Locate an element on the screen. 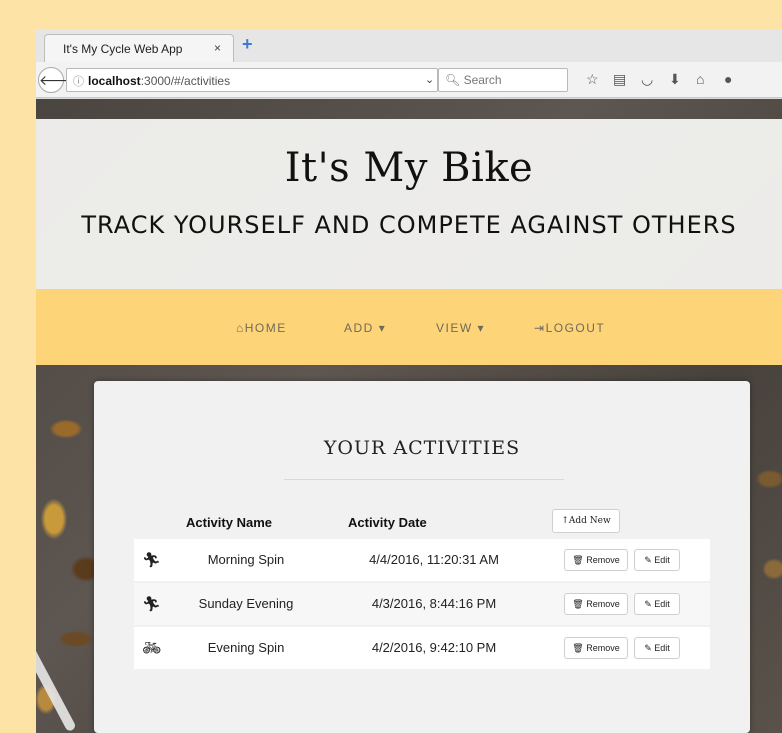 The height and width of the screenshot is (733, 782). nav-view-dropdown: VIEW ▾ is located at coordinates (460, 328).